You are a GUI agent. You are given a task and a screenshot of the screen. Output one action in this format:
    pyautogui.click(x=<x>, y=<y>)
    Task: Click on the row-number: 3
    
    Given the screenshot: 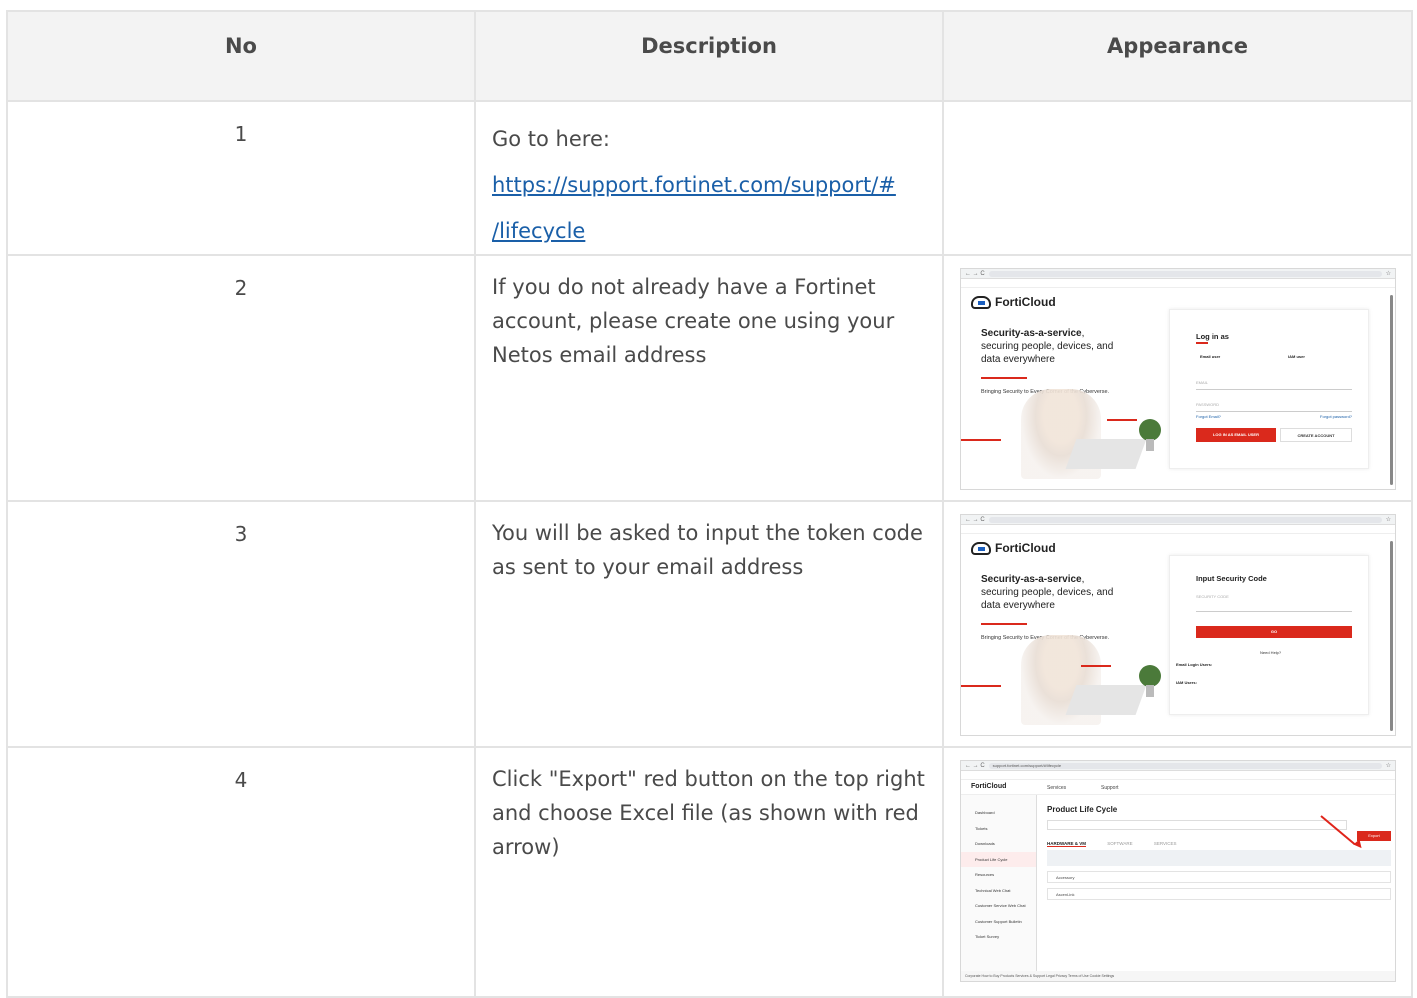 What is the action you would take?
    pyautogui.click(x=241, y=624)
    